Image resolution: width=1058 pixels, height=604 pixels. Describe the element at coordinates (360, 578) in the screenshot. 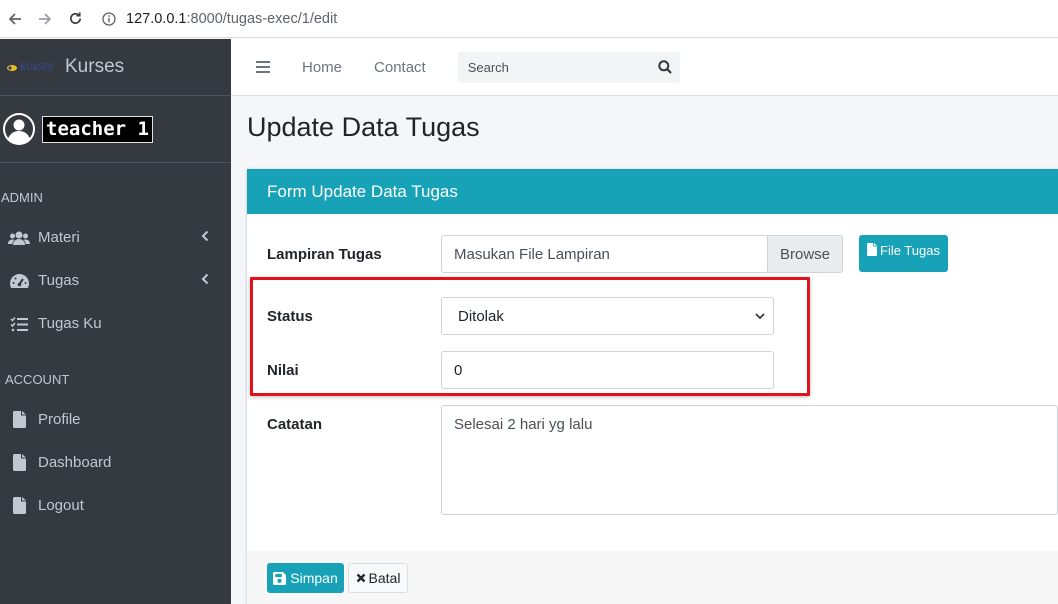

I see `close-icon` at that location.